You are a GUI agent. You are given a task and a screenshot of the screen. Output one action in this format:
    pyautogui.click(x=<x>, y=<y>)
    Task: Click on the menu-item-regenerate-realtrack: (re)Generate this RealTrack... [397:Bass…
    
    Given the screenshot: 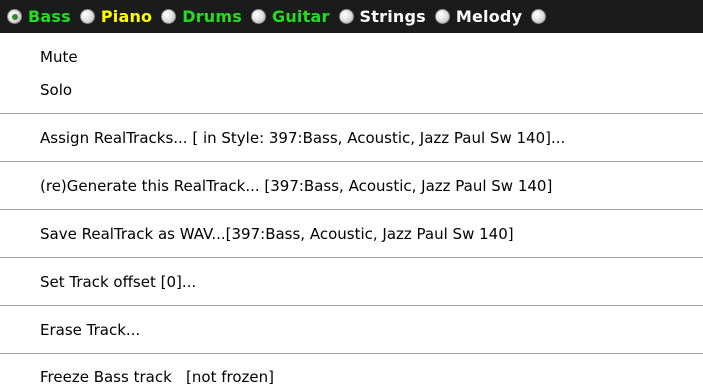 What is the action you would take?
    pyautogui.click(x=351, y=186)
    